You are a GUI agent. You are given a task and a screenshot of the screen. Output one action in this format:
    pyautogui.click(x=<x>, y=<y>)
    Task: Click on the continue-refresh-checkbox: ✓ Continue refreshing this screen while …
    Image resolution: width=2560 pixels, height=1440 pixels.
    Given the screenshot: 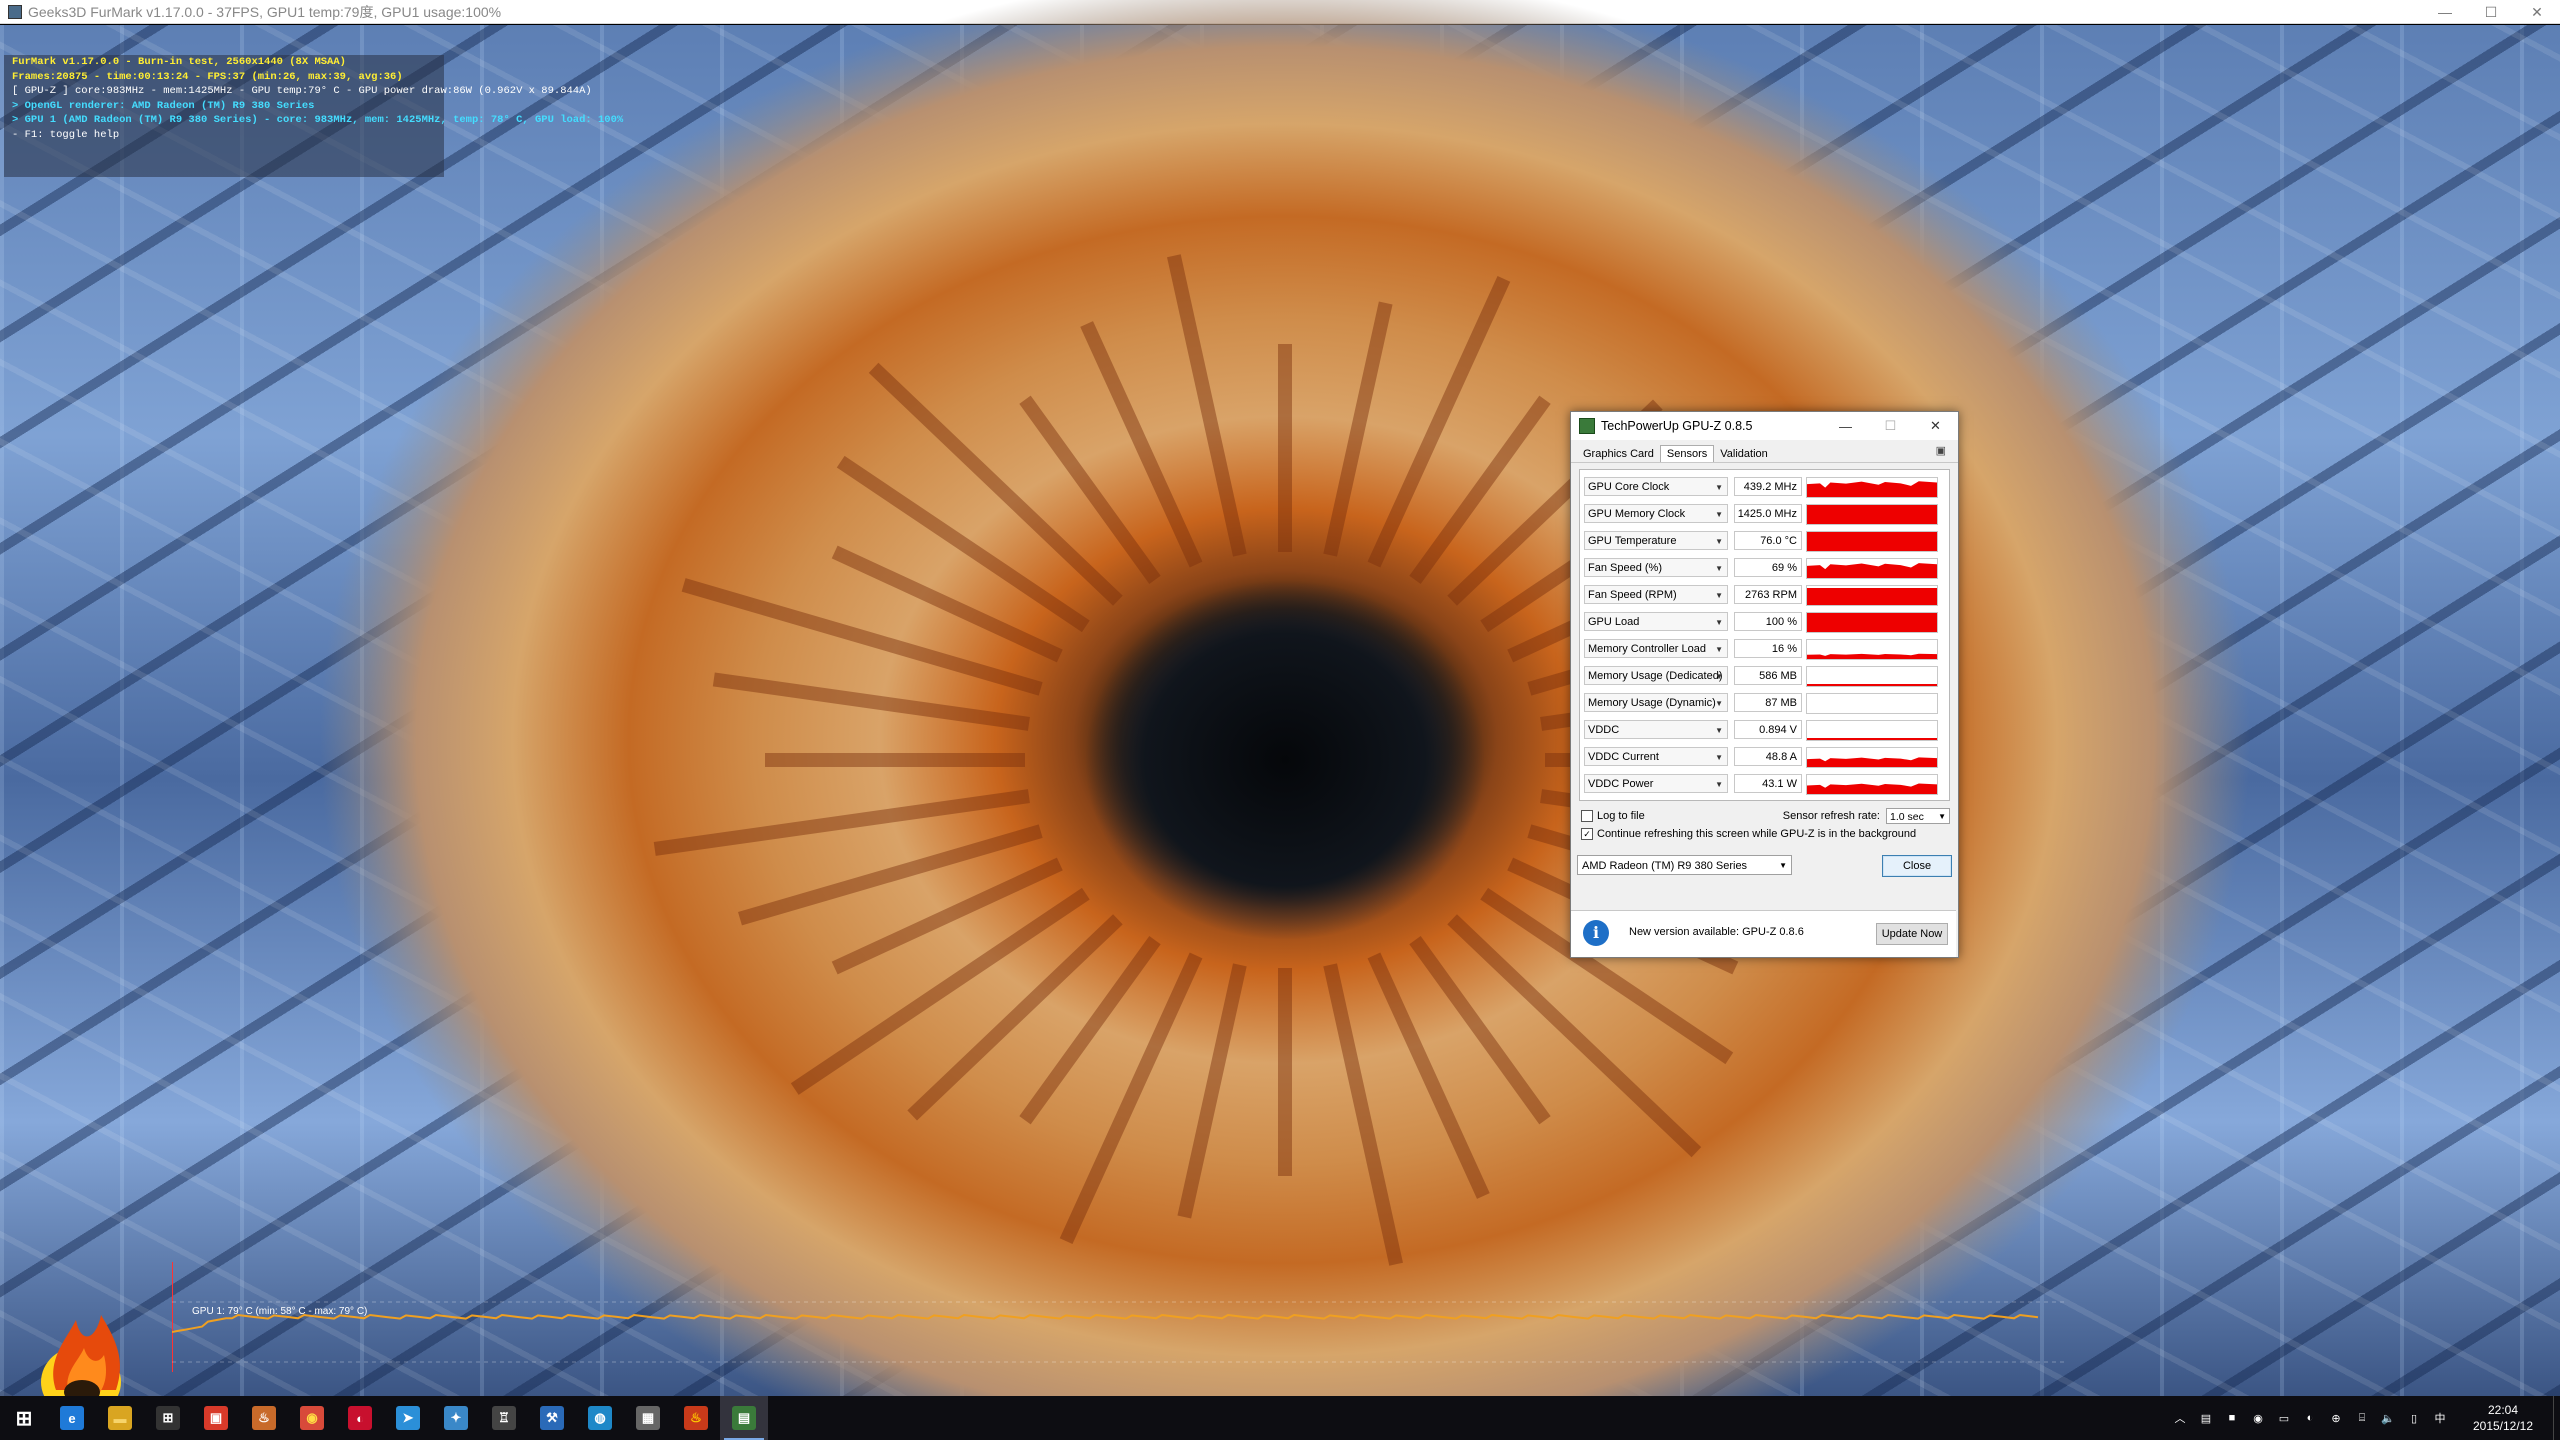 What is the action you would take?
    pyautogui.click(x=1764, y=834)
    